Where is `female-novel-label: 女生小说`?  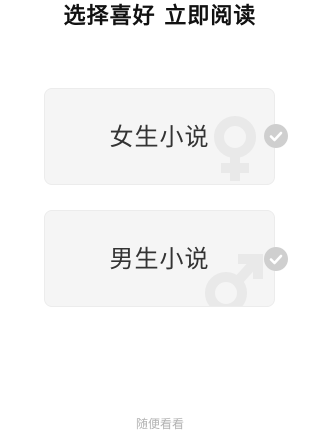
female-novel-label: 女生小说 is located at coordinates (159, 137).